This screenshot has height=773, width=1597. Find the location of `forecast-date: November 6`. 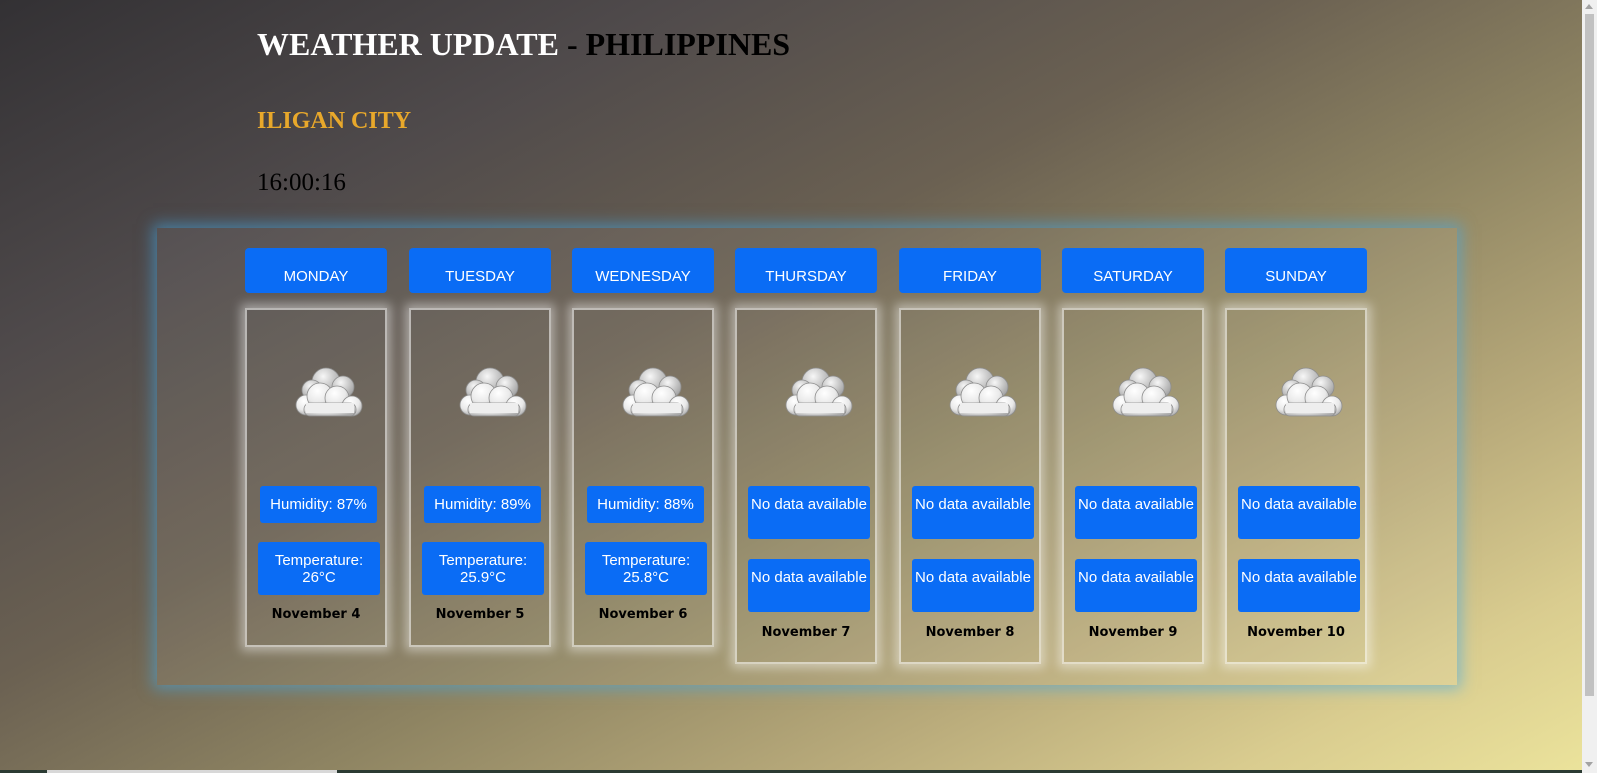

forecast-date: November 6 is located at coordinates (643, 614).